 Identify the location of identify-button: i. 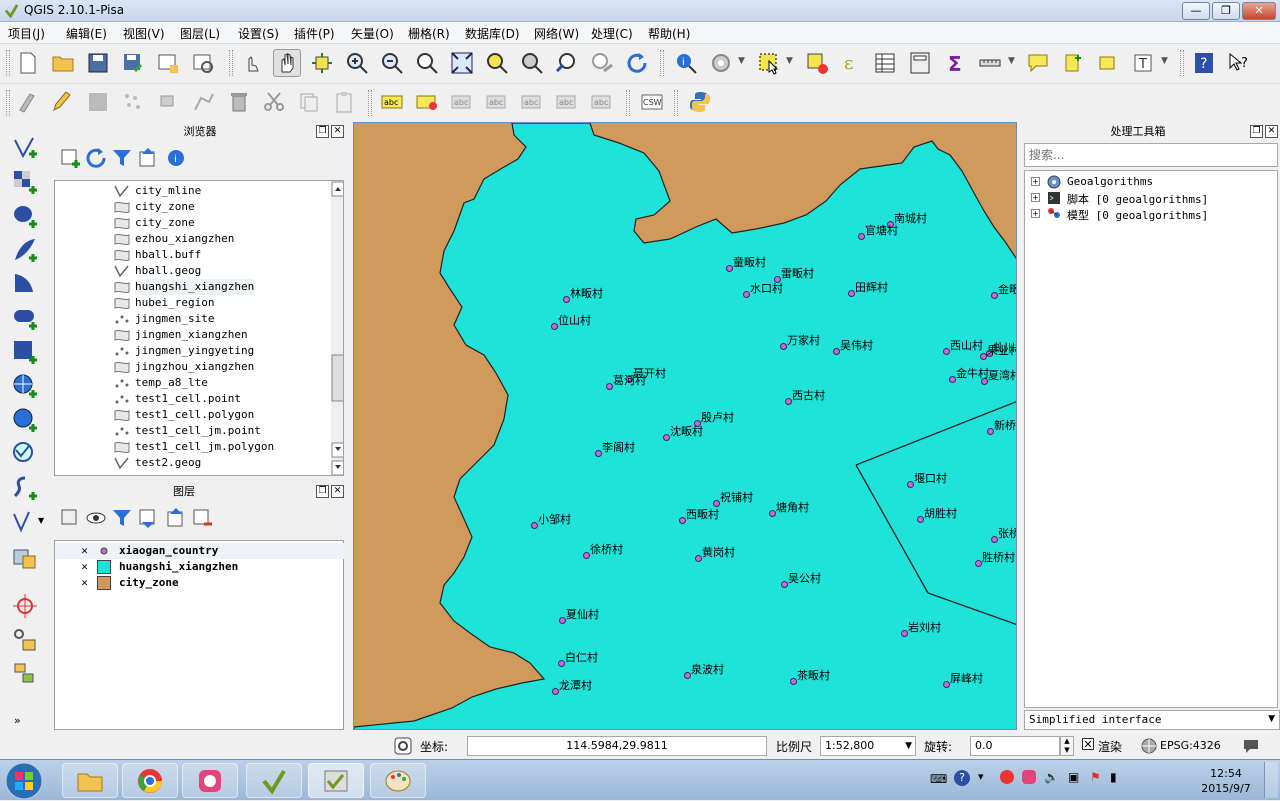
(686, 63).